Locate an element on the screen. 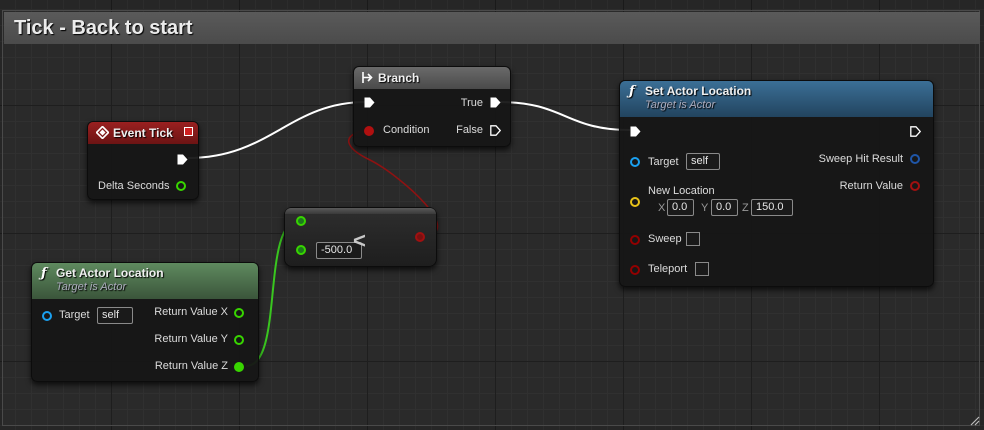  sweep-hit-result-pin is located at coordinates (915, 159).